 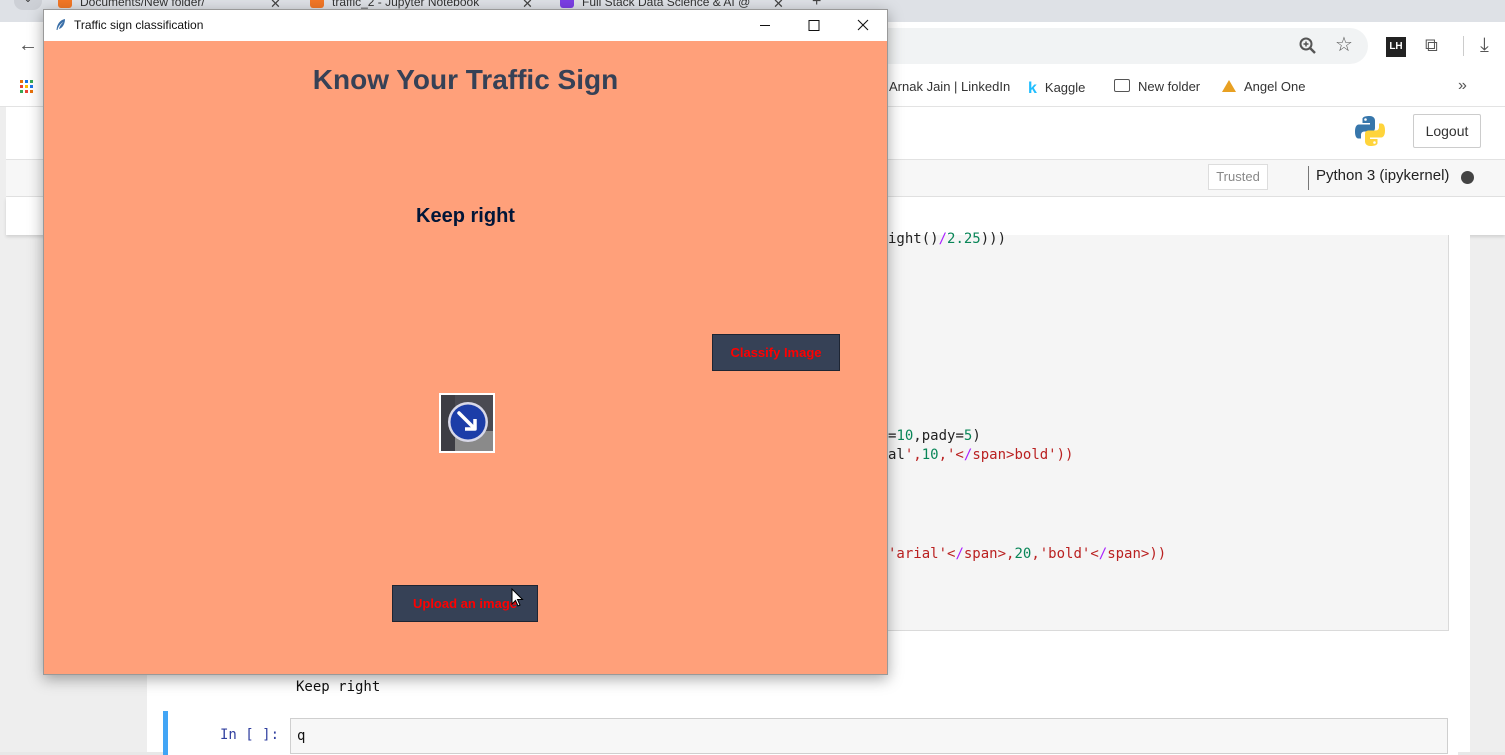 What do you see at coordinates (1056, 88) in the screenshot?
I see `bookmark-kaggle: k Kaggle` at bounding box center [1056, 88].